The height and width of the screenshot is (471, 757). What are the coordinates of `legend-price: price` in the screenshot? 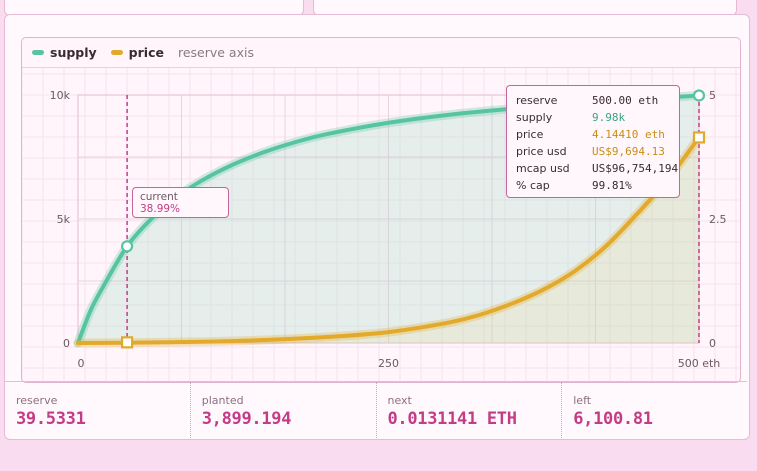 It's located at (137, 52).